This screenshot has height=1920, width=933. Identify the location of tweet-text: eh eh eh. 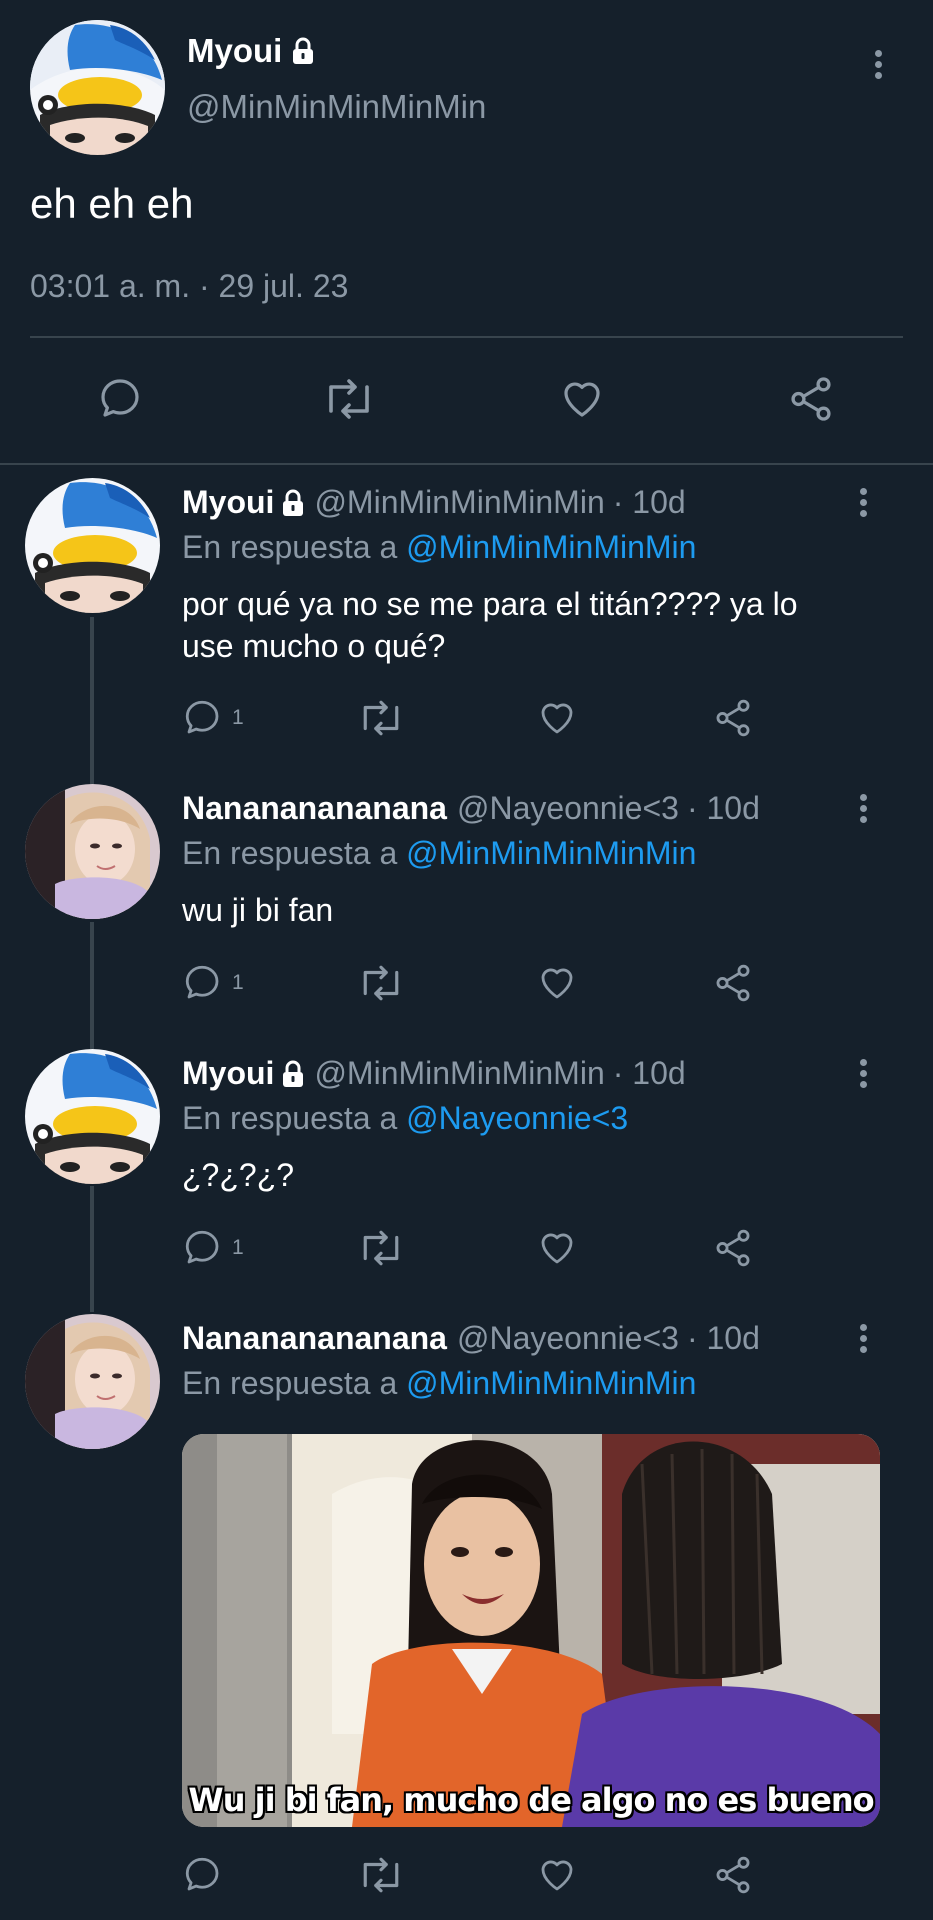
(112, 203).